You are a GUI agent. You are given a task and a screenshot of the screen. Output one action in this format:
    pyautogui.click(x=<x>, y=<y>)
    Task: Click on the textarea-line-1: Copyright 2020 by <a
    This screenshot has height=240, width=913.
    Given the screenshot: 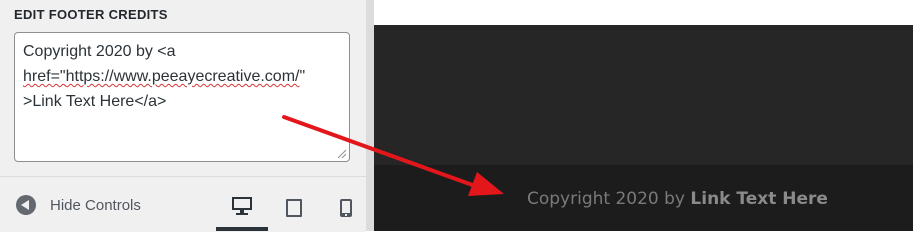 What is the action you would take?
    pyautogui.click(x=99, y=51)
    